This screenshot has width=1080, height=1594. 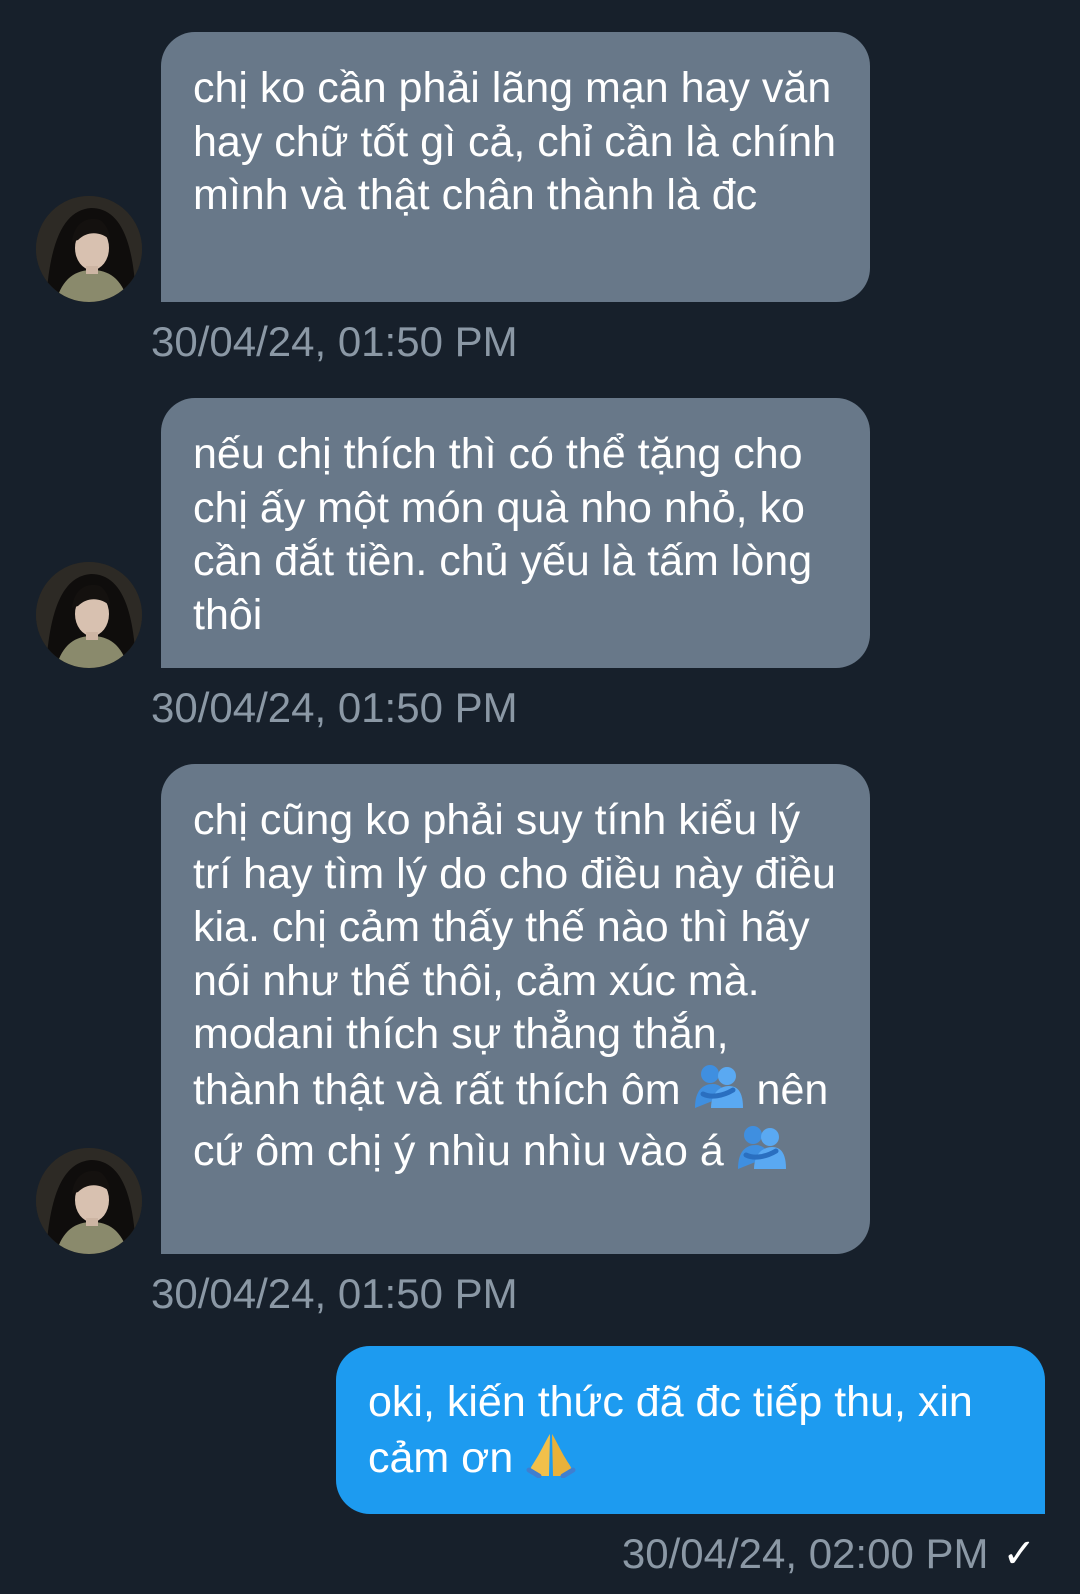 I want to click on check-icon: ✓, so click(x=1019, y=1554).